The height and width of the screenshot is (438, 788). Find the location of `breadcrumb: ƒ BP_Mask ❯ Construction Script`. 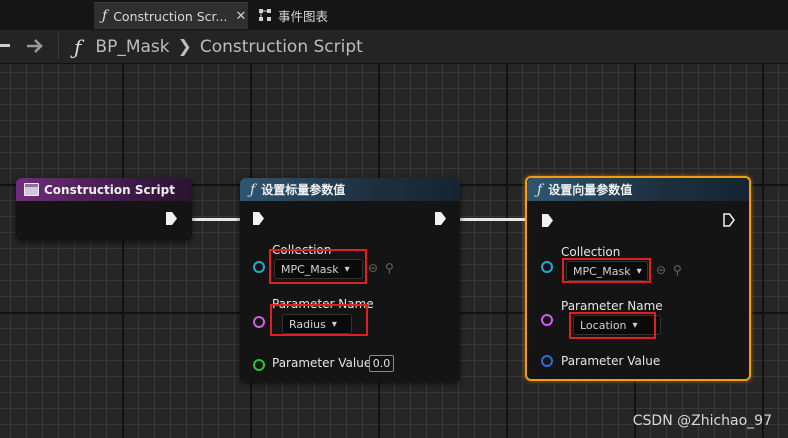

breadcrumb: ƒ BP_Mask ❯ Construction Script is located at coordinates (218, 47).